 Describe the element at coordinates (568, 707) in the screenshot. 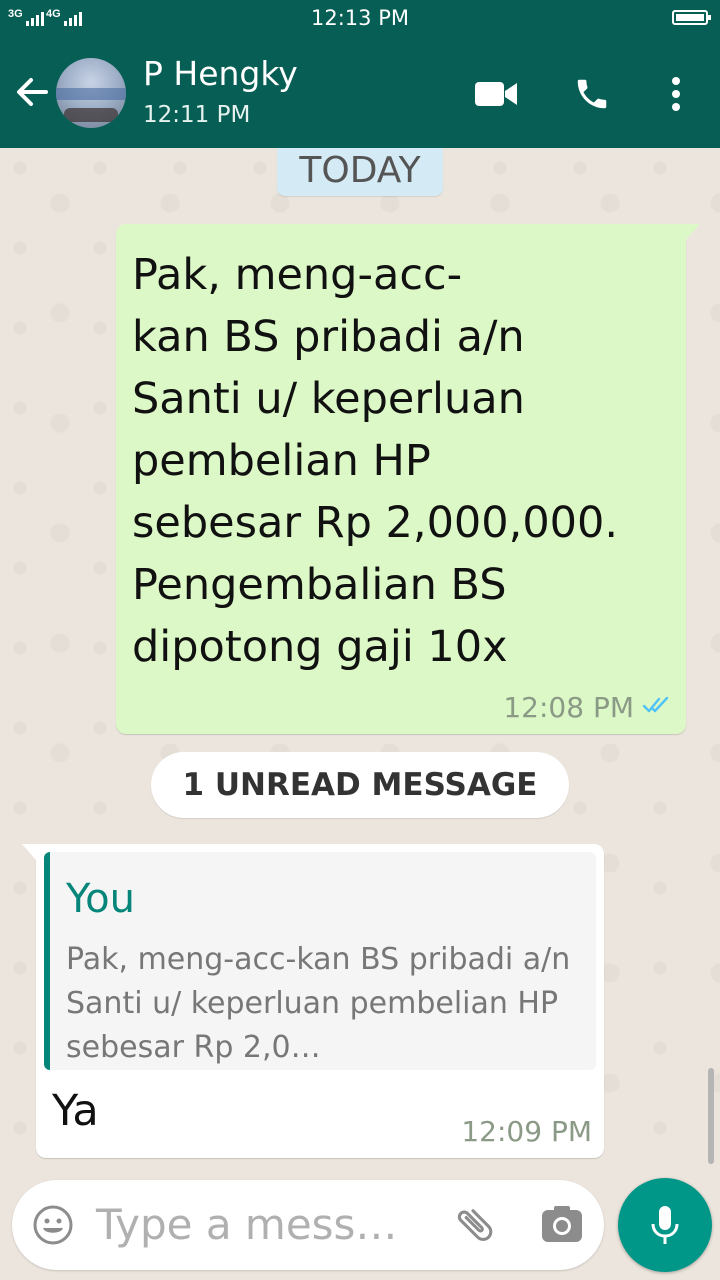

I see `outgoing-message-time: 12:08 PM` at that location.